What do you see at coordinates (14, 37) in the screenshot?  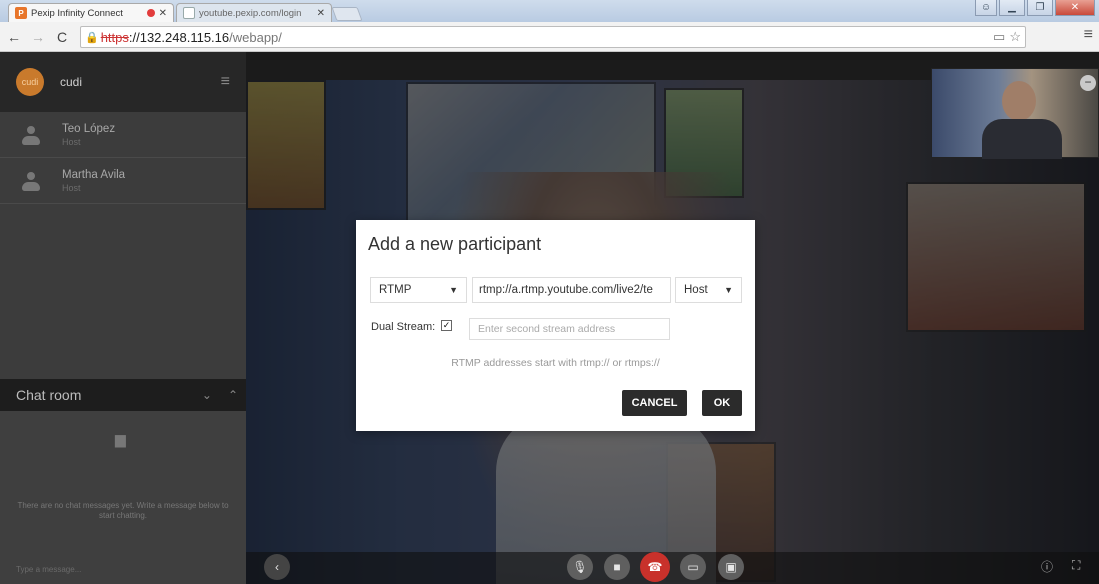 I see `back-icon: ←` at bounding box center [14, 37].